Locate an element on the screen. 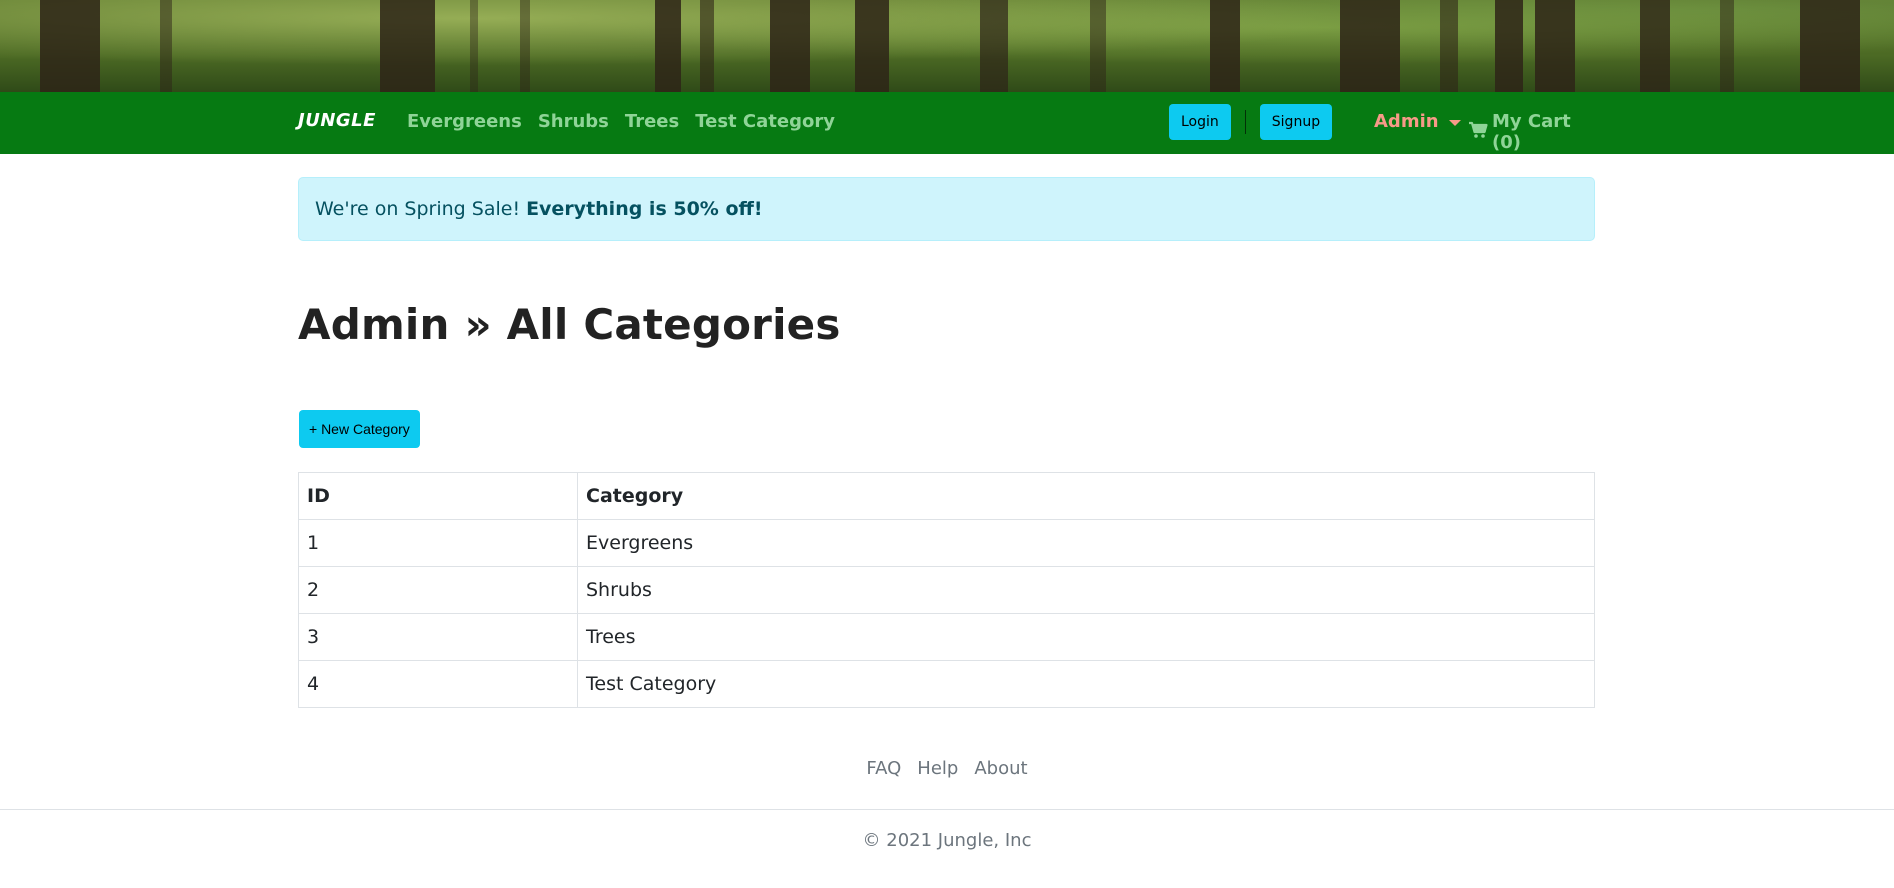 The image size is (1894, 888). admin-label: Admin is located at coordinates (1406, 121).